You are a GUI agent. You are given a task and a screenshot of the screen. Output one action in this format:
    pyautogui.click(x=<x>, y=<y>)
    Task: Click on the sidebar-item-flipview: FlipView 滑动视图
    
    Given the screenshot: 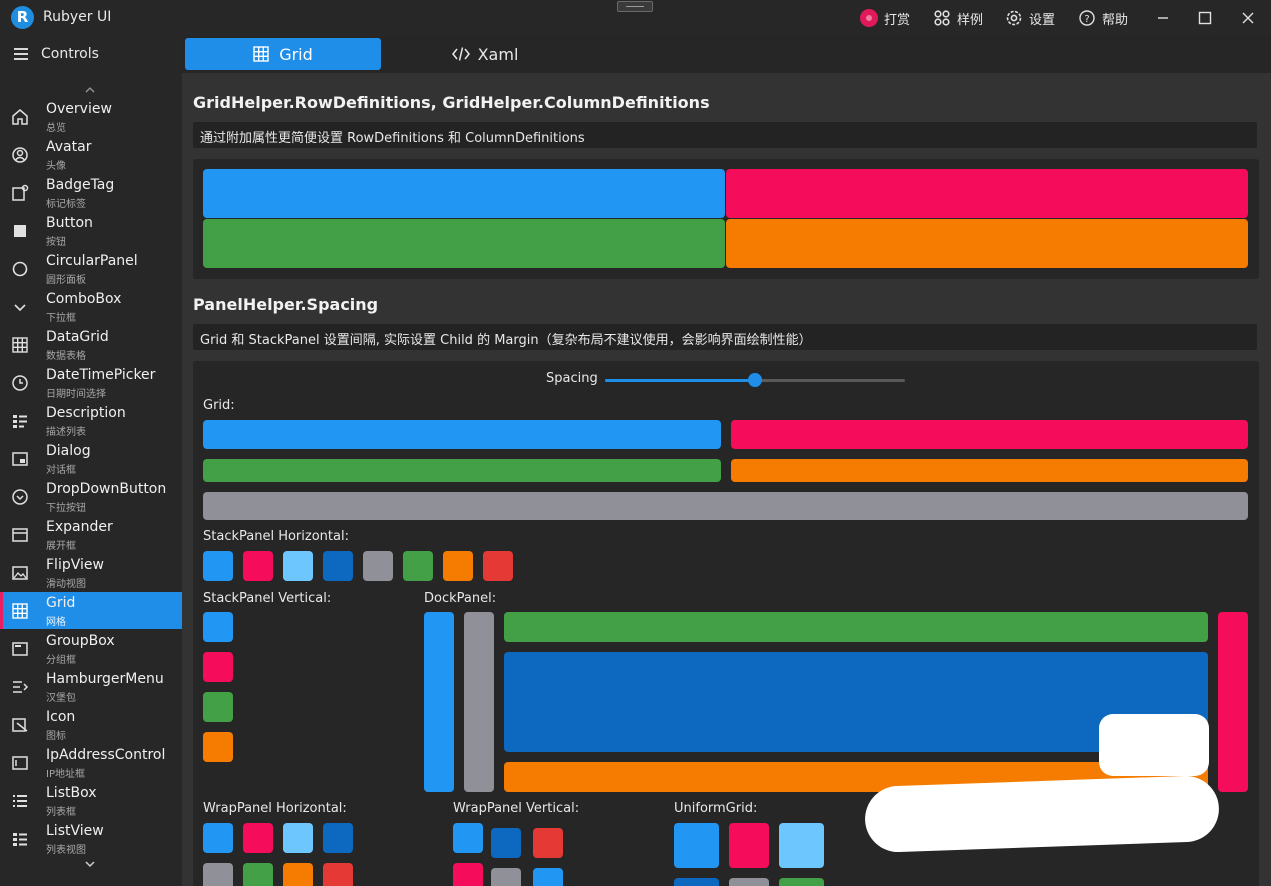 What is the action you would take?
    pyautogui.click(x=91, y=572)
    